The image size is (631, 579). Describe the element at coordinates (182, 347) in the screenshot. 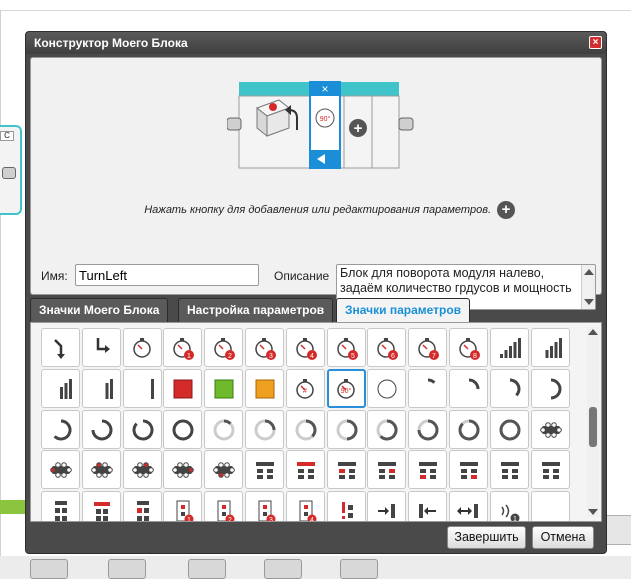

I see `icon-cell-timer-1: 1` at that location.